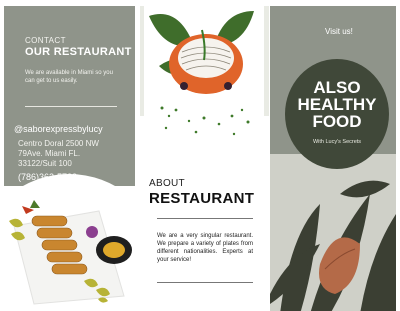 The width and height of the screenshot is (400, 311). I want to click on headline-line-1: ALSO, so click(337, 87).